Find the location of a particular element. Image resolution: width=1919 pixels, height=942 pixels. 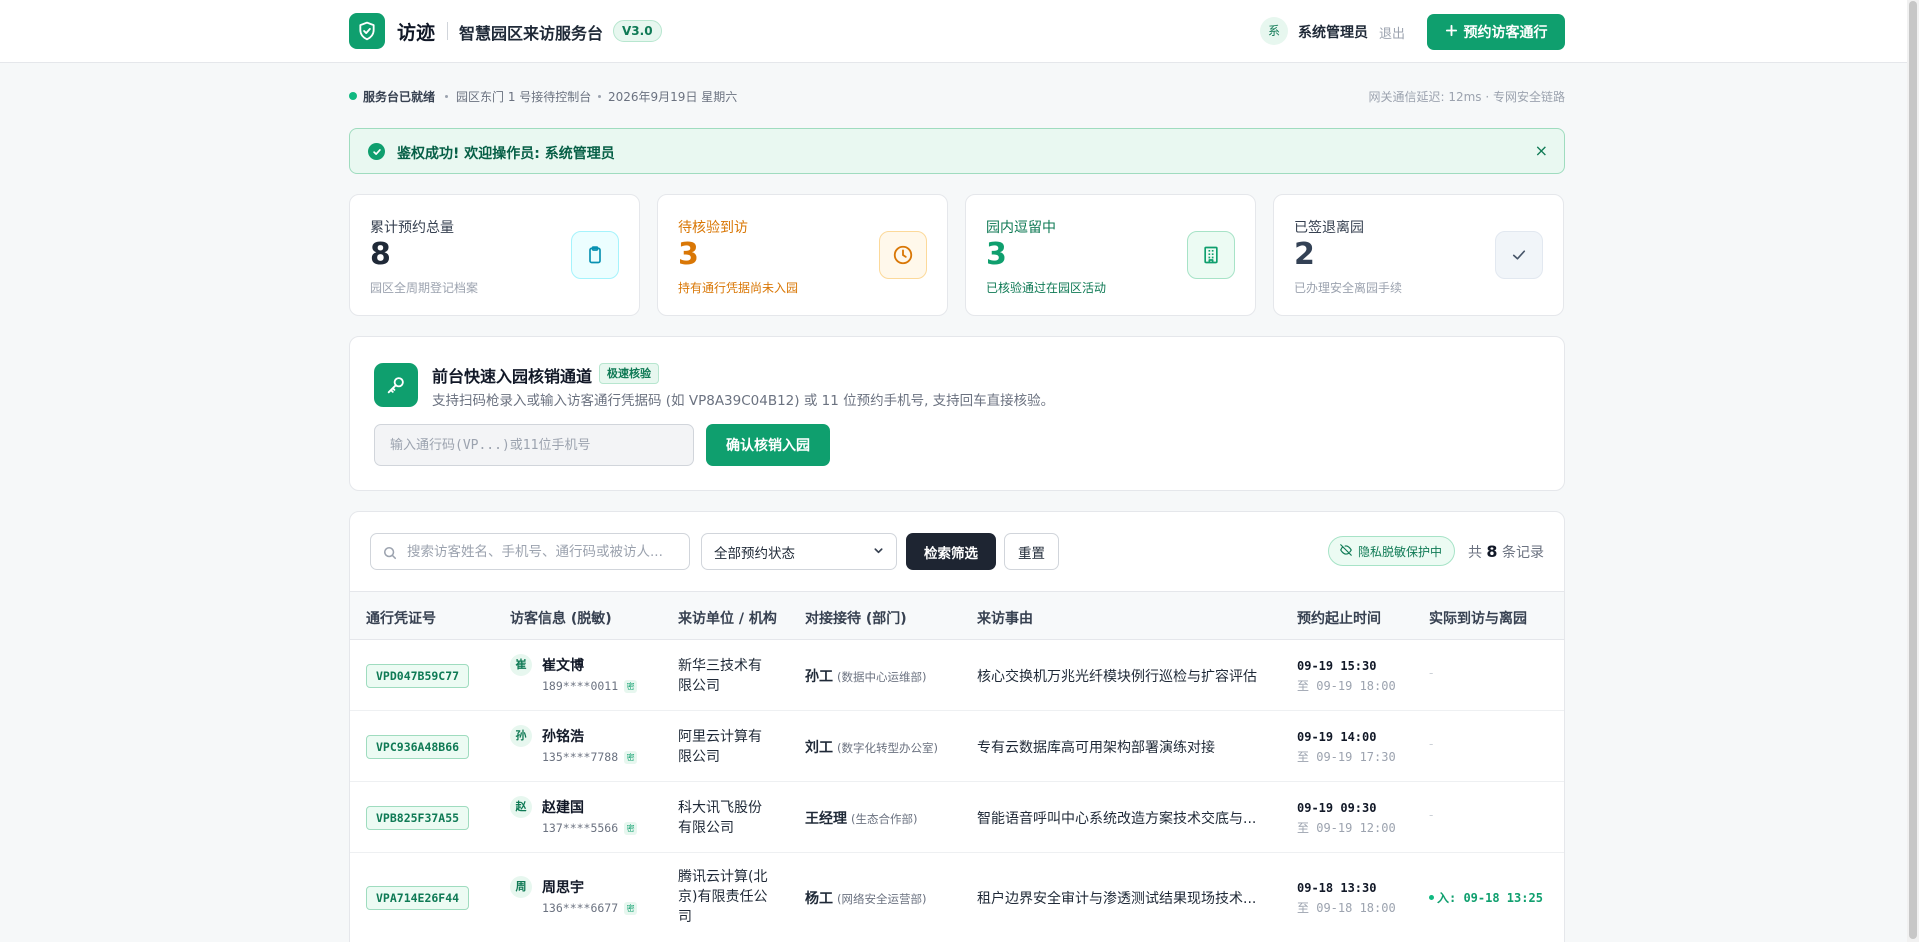

alert-message: 鉴权成功! 欢迎操作员: 系统管理员 is located at coordinates (506, 154).